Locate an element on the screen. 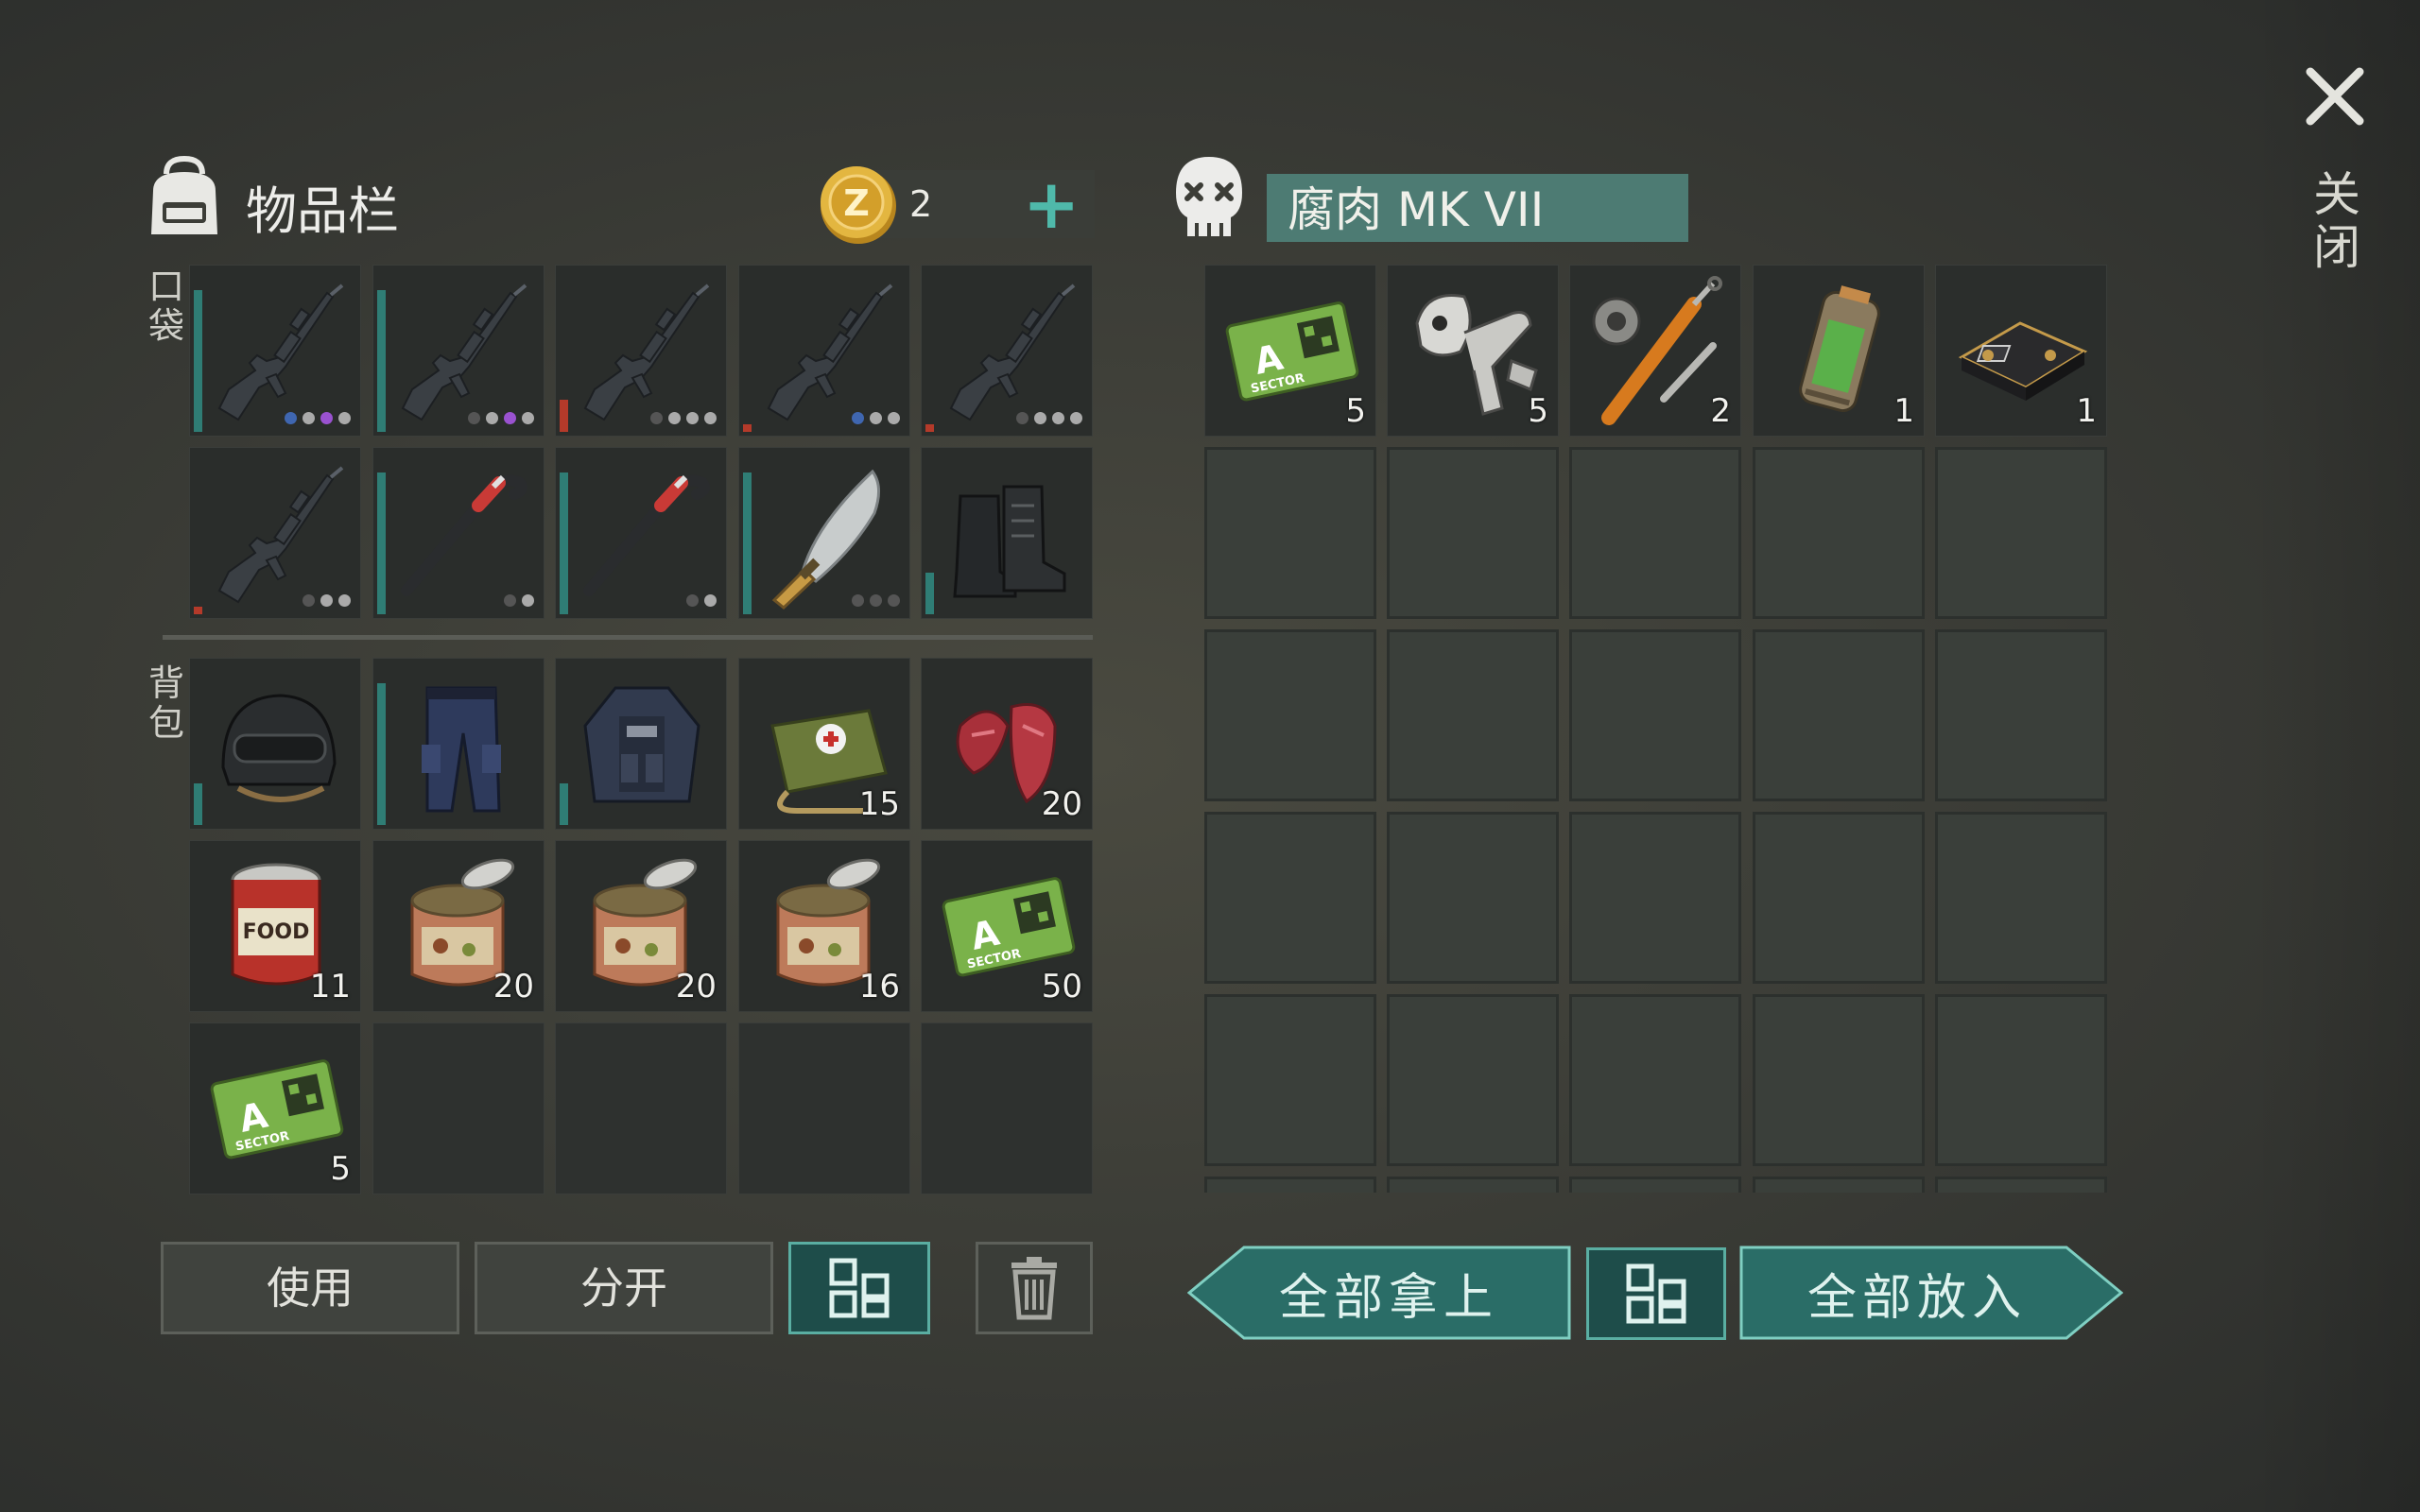 The height and width of the screenshot is (1512, 2420). inventory-slot: 16 is located at coordinates (824, 926).